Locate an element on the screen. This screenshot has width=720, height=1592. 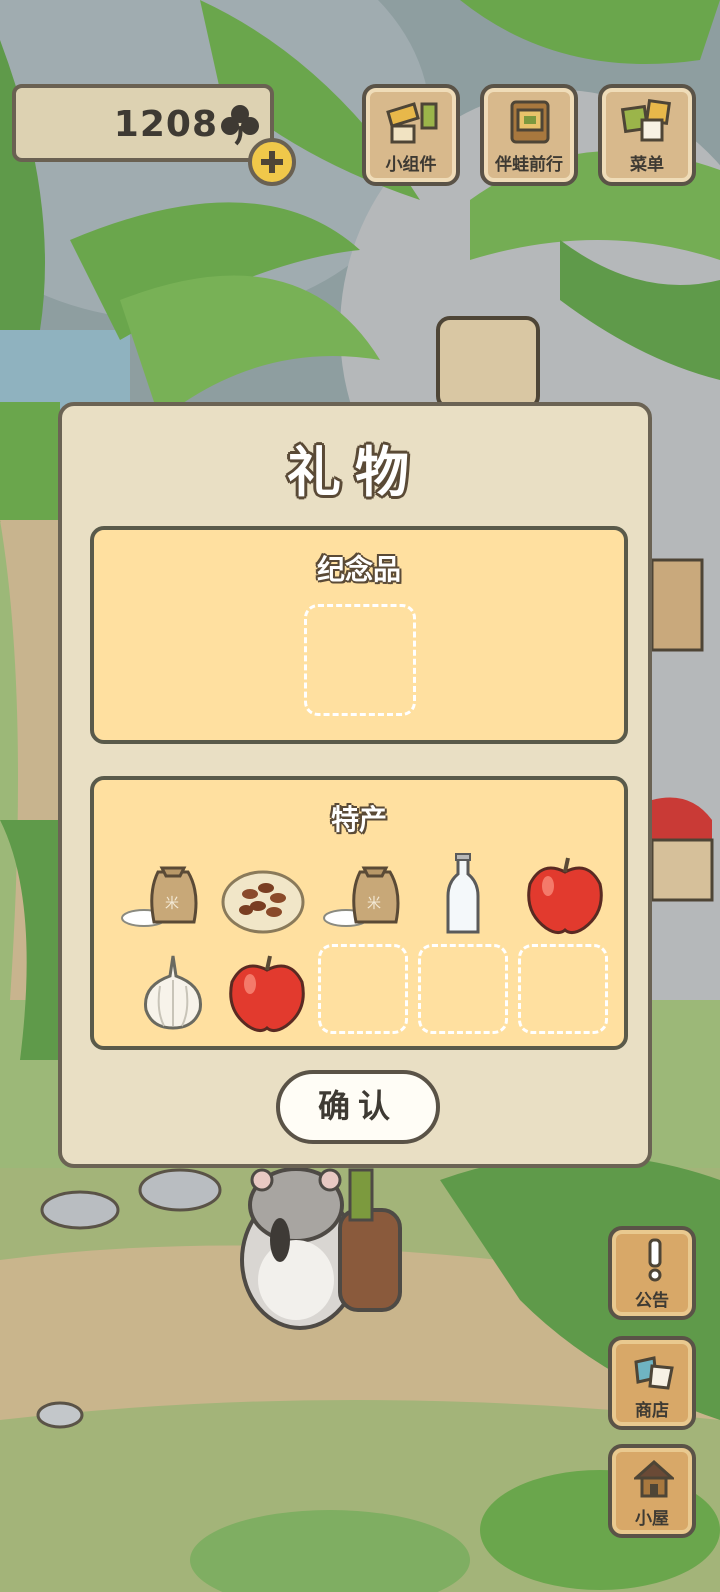
house-label: 小屋 is located at coordinates (652, 1519).